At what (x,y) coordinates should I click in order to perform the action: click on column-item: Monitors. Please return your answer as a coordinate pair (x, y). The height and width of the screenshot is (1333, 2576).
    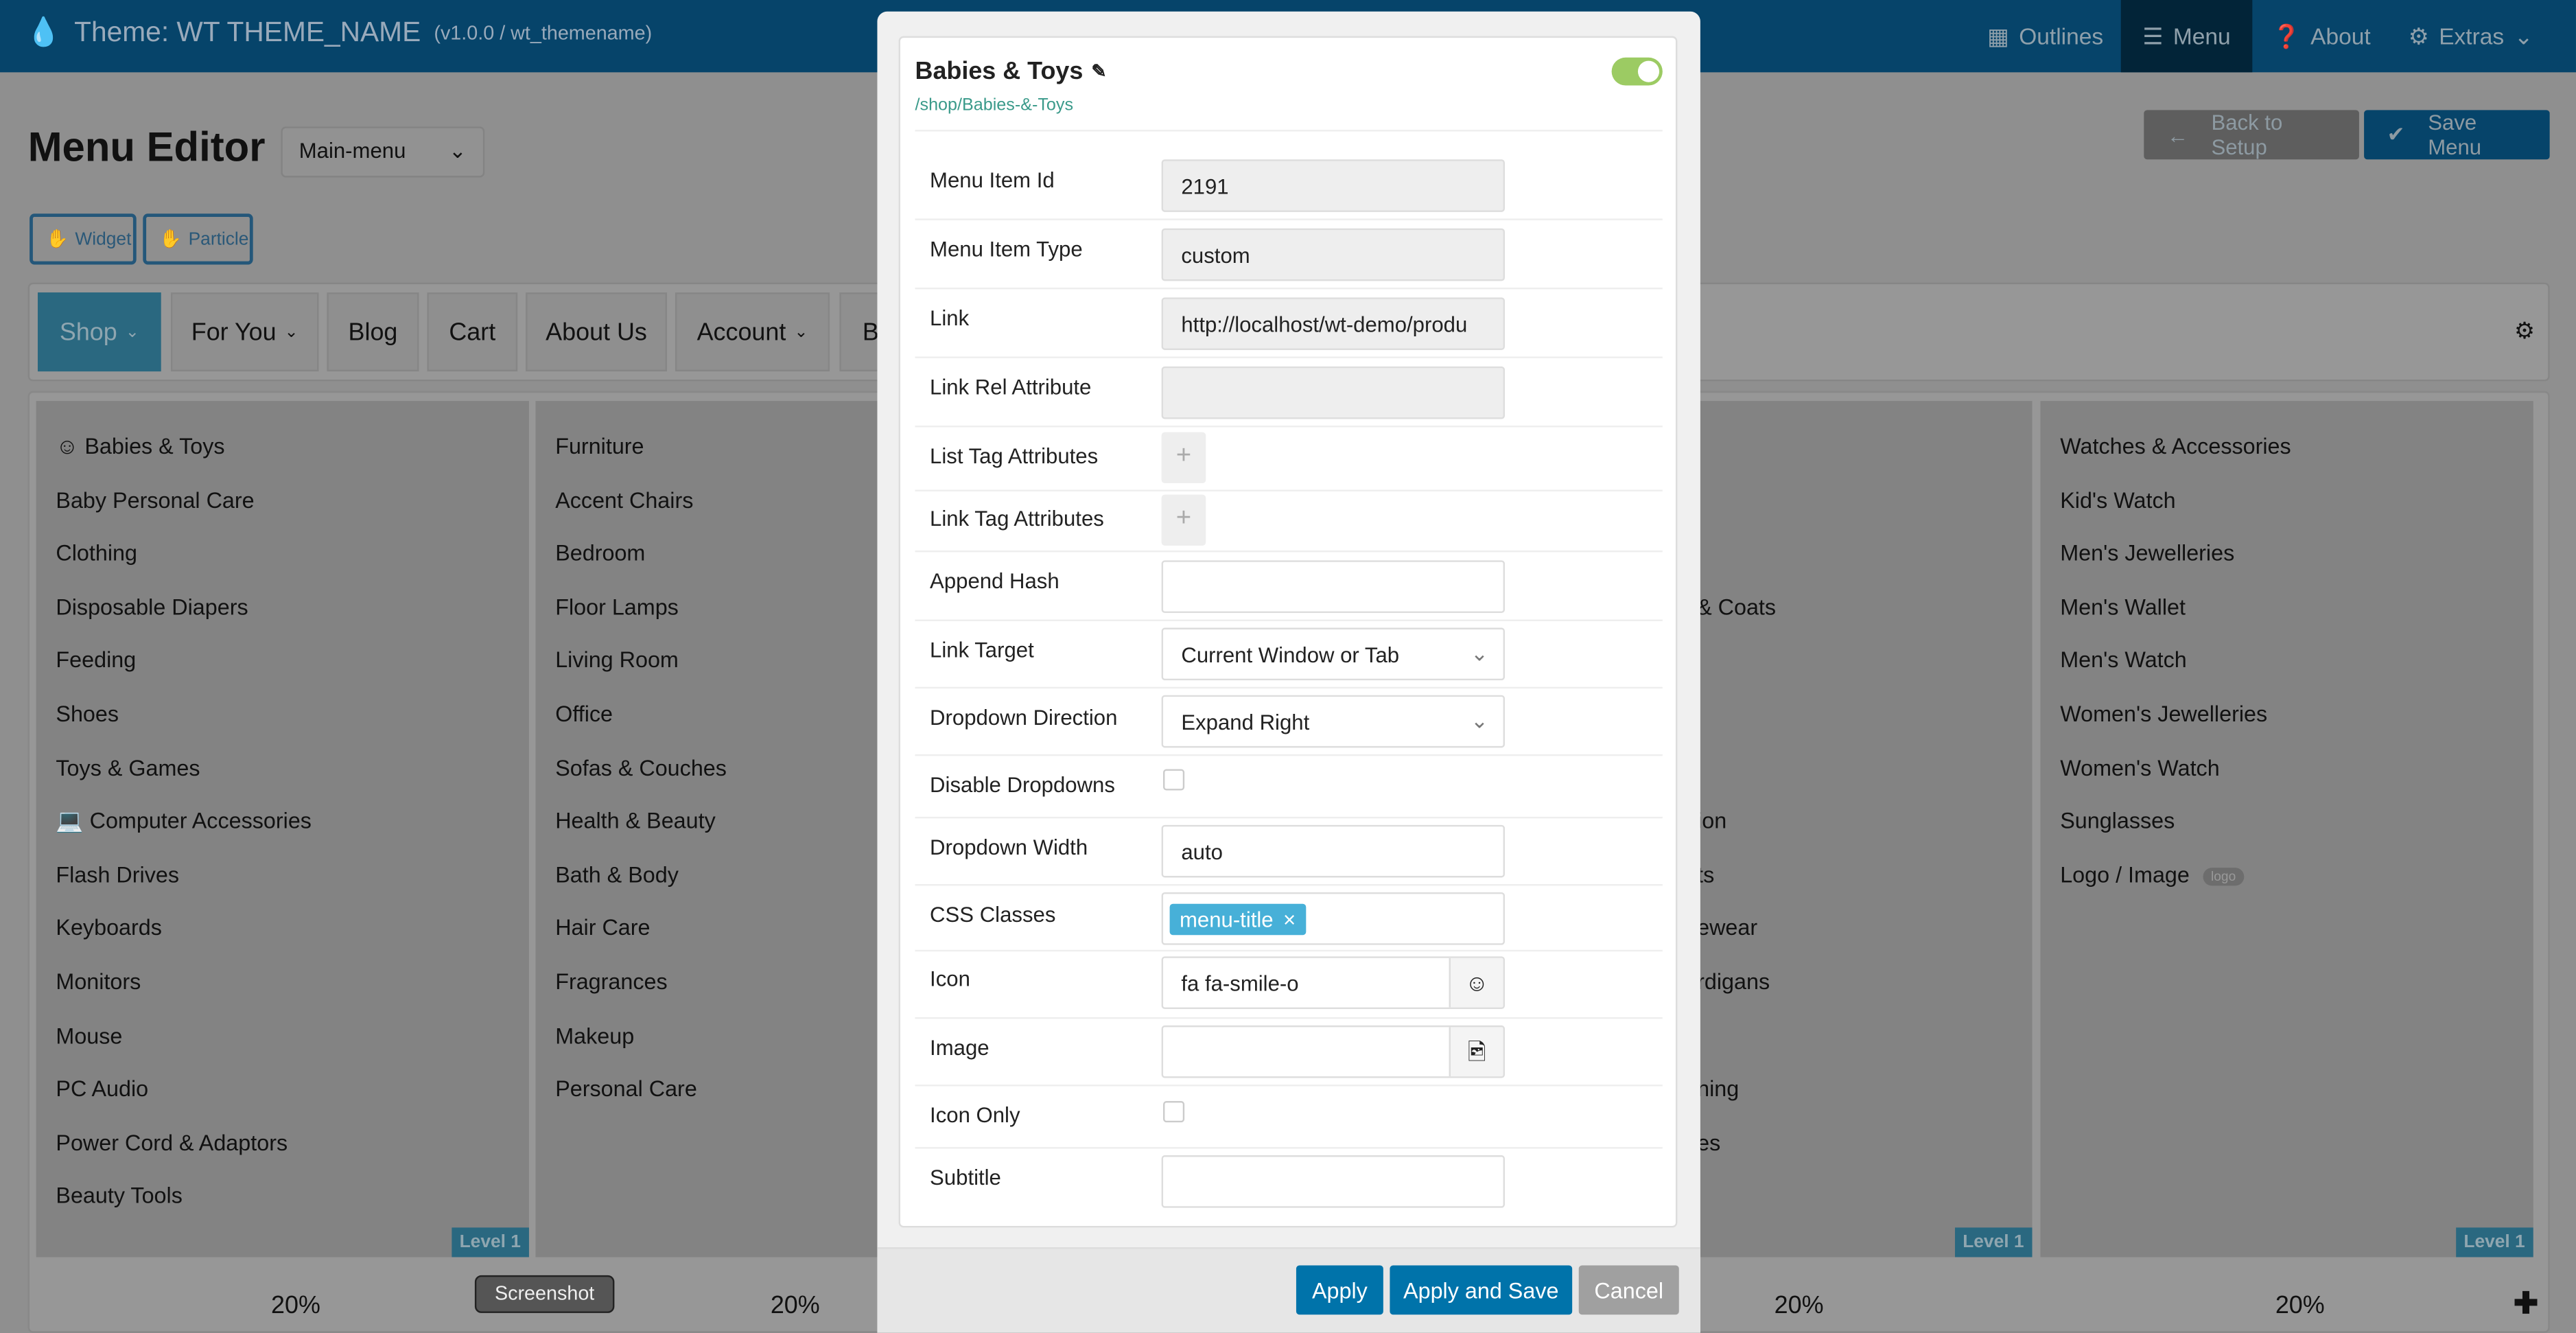
    Looking at the image, I should click on (98, 982).